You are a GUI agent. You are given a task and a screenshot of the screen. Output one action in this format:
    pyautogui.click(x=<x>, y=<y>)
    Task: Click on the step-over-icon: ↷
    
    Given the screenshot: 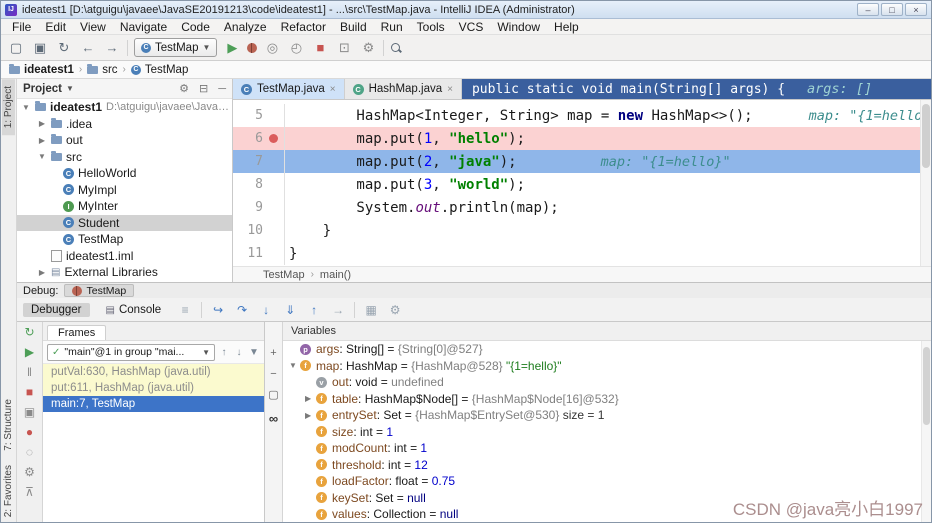 What is the action you would take?
    pyautogui.click(x=242, y=310)
    